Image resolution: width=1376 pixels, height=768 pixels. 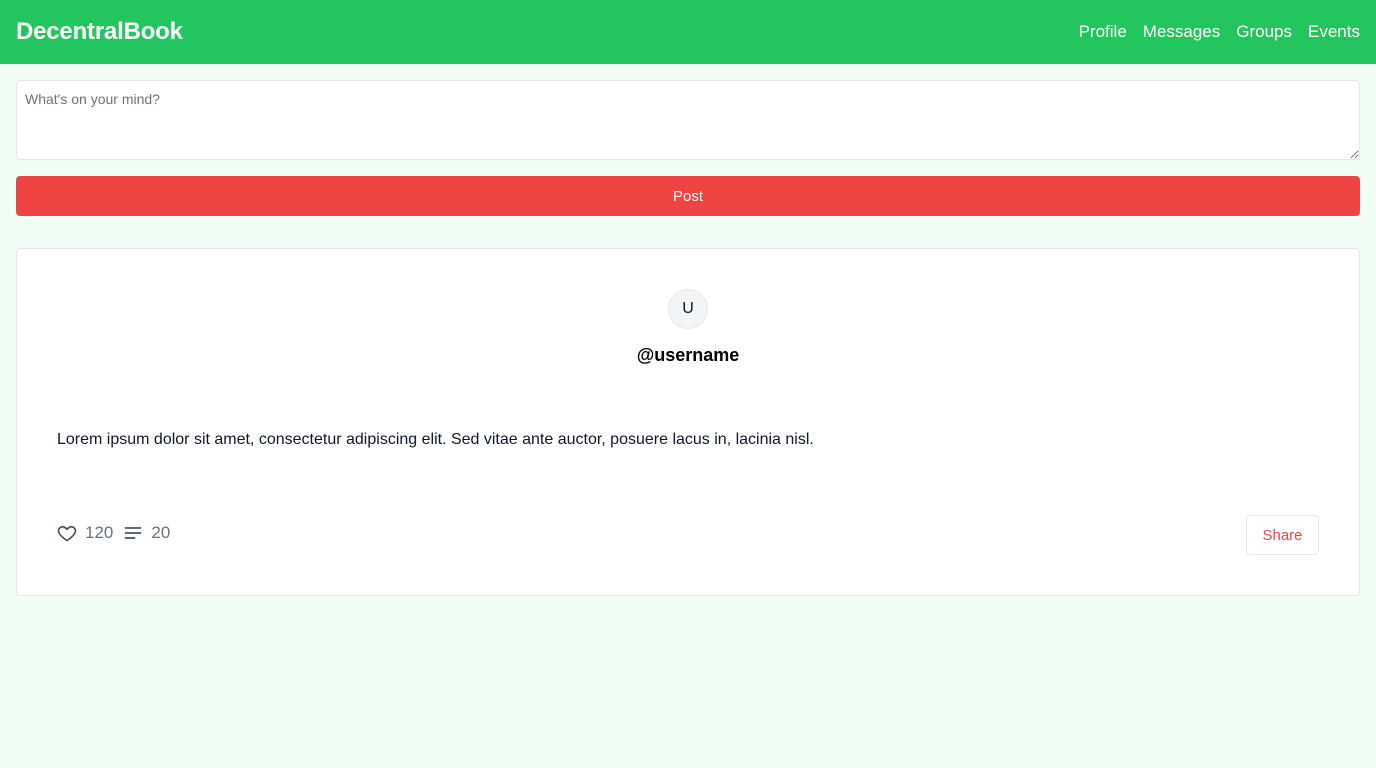 I want to click on lines-icon, so click(x=133, y=533).